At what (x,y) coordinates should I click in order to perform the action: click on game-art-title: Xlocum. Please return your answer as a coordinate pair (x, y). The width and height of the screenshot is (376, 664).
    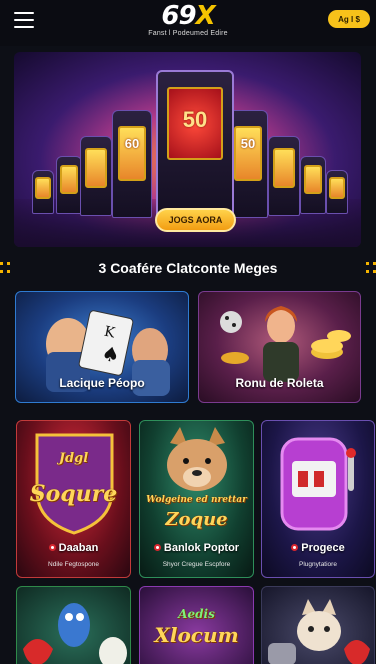
    Looking at the image, I should click on (196, 635).